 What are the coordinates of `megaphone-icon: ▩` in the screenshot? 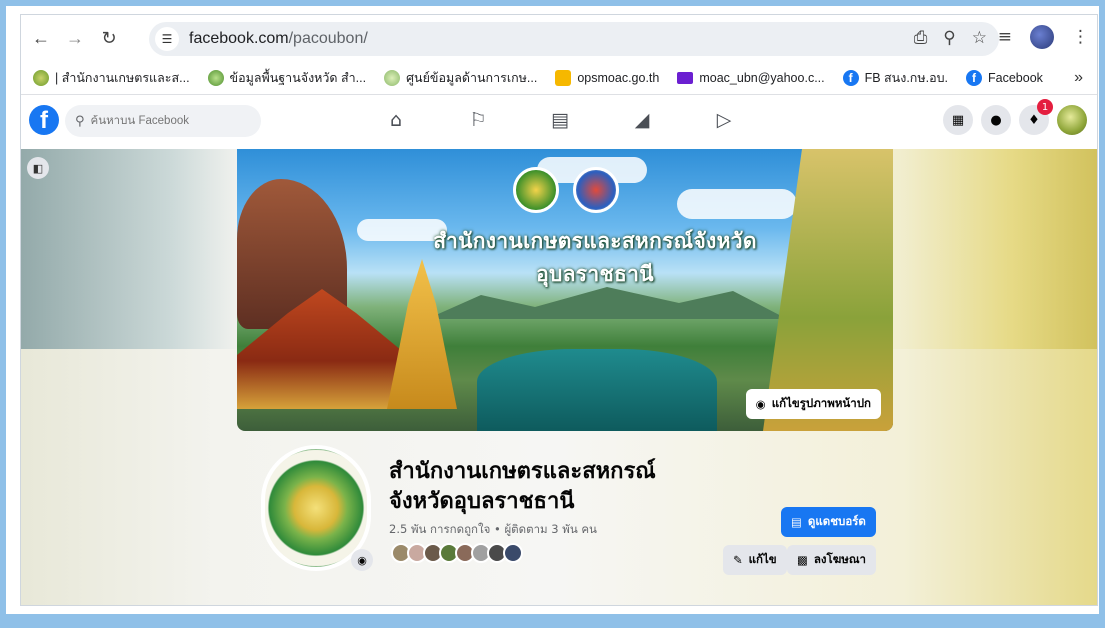 It's located at (802, 560).